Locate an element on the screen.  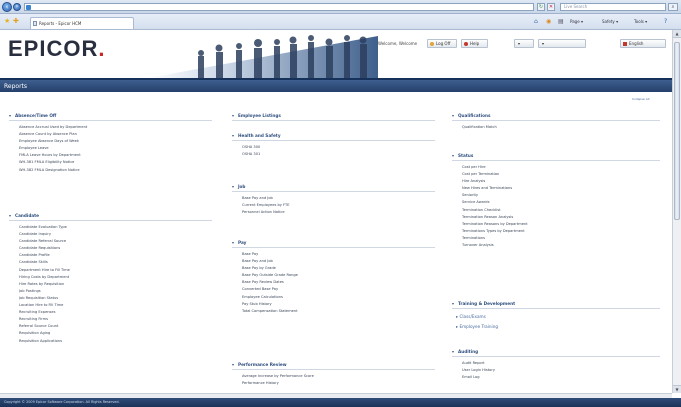
header-select-1: ▾ is located at coordinates (524, 43).